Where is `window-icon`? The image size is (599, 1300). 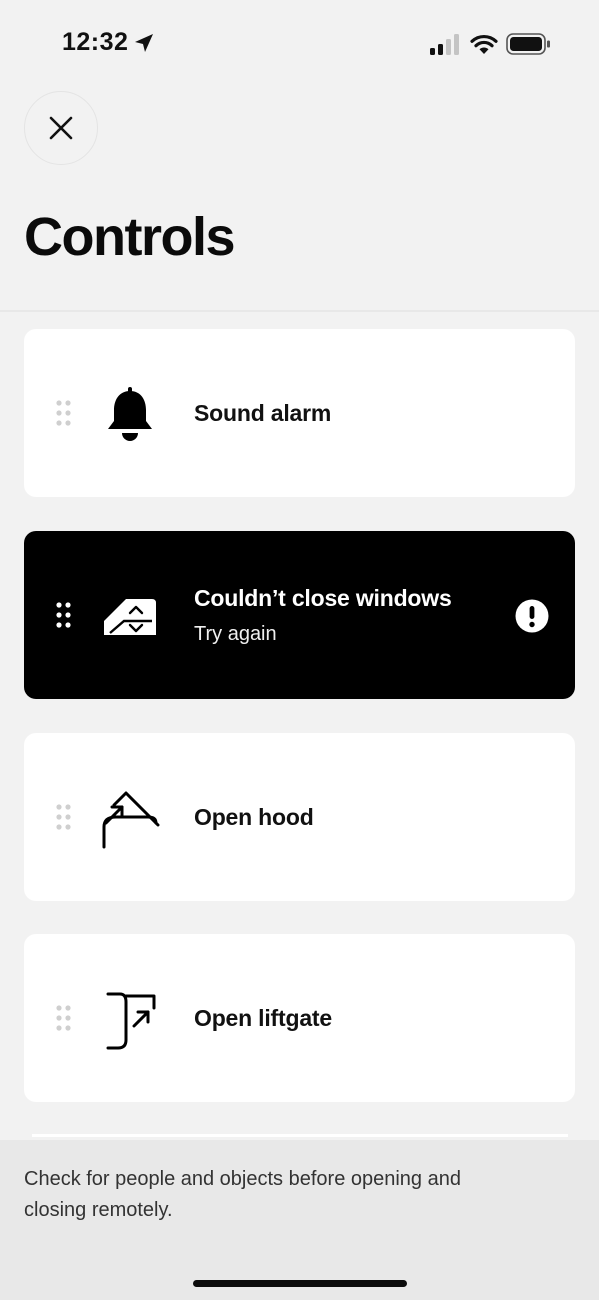 window-icon is located at coordinates (130, 617).